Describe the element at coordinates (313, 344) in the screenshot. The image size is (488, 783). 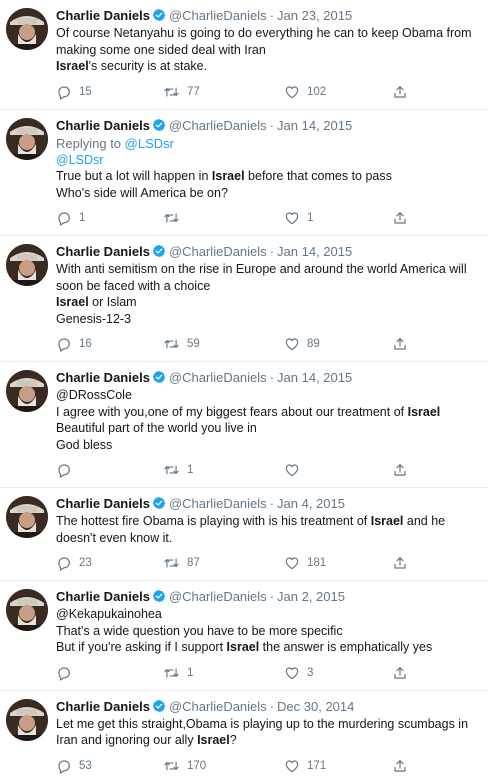
I see `like-count: 89` at that location.